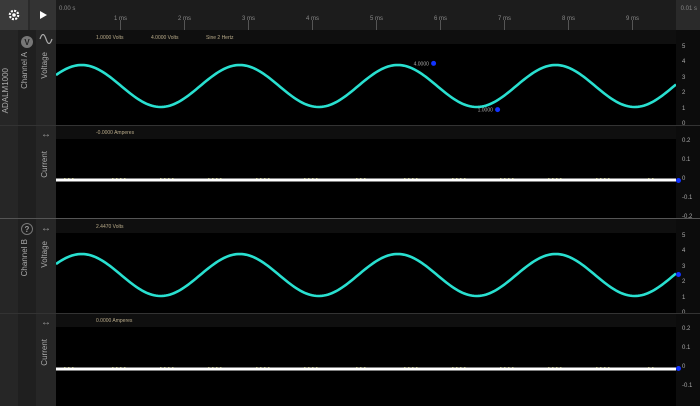 This screenshot has height=406, width=700. I want to click on cursor-marker-label: 4.0000, so click(422, 64).